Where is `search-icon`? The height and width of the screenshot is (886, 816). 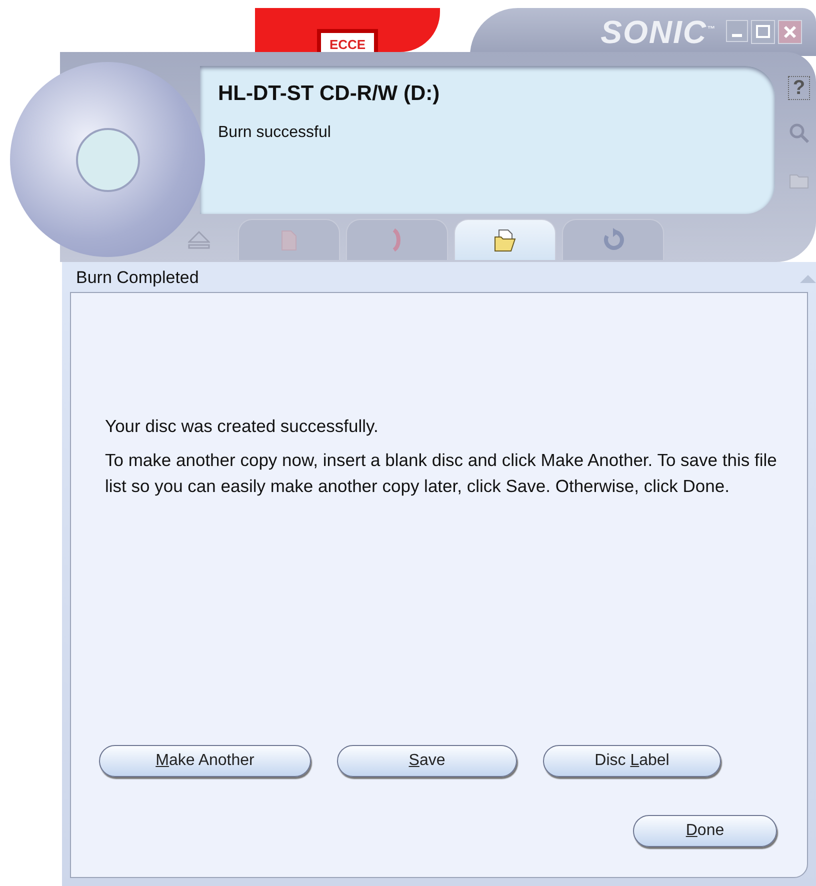 search-icon is located at coordinates (799, 134).